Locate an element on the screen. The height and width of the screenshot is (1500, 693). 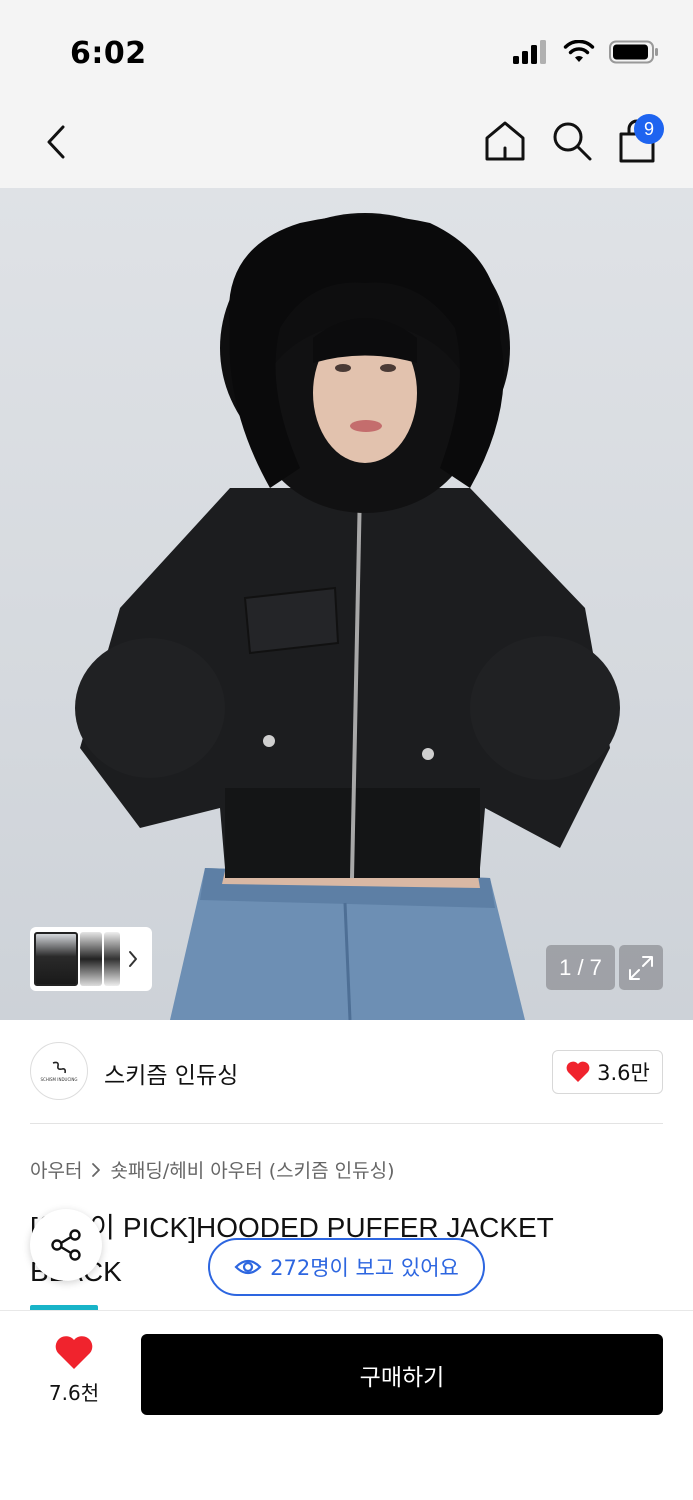
status-time: 6:02 is located at coordinates (108, 53).